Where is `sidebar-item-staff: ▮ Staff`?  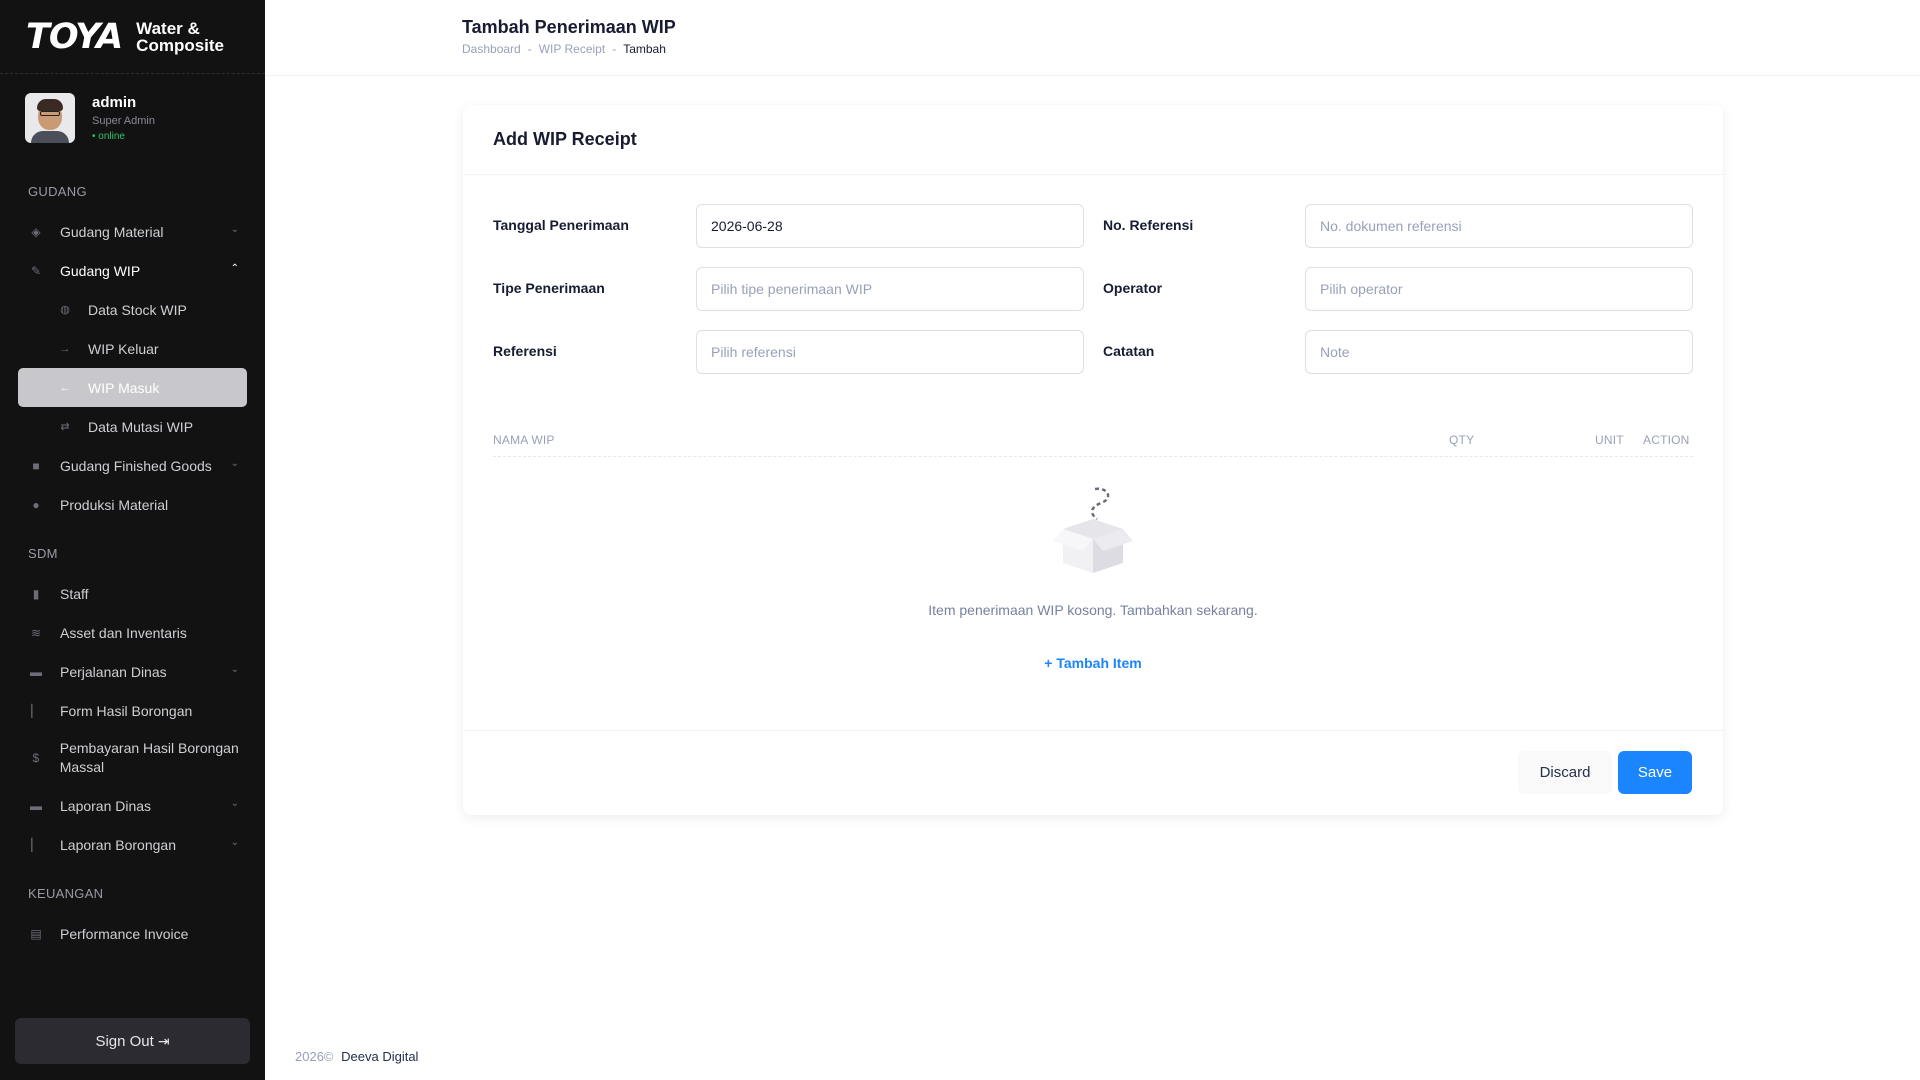 sidebar-item-staff: ▮ Staff is located at coordinates (123, 593).